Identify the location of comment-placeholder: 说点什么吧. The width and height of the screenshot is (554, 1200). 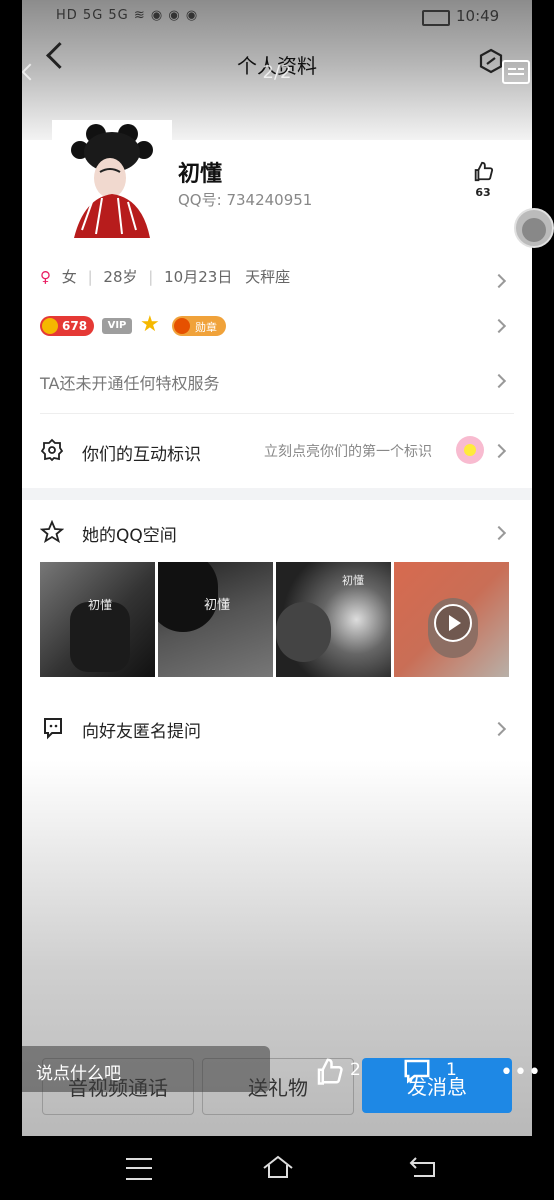
(78, 1074).